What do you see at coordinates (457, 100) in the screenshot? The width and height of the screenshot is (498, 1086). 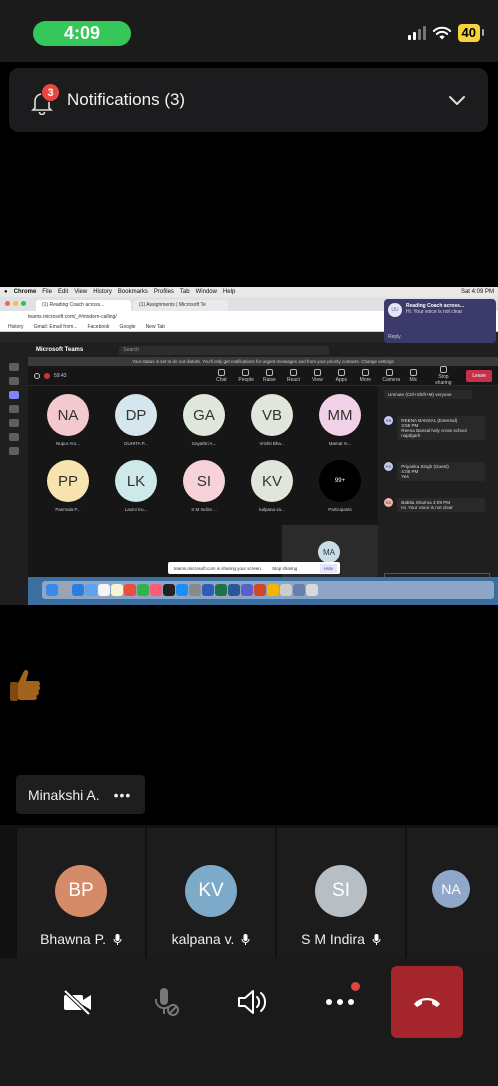 I see `chevron-down-icon` at bounding box center [457, 100].